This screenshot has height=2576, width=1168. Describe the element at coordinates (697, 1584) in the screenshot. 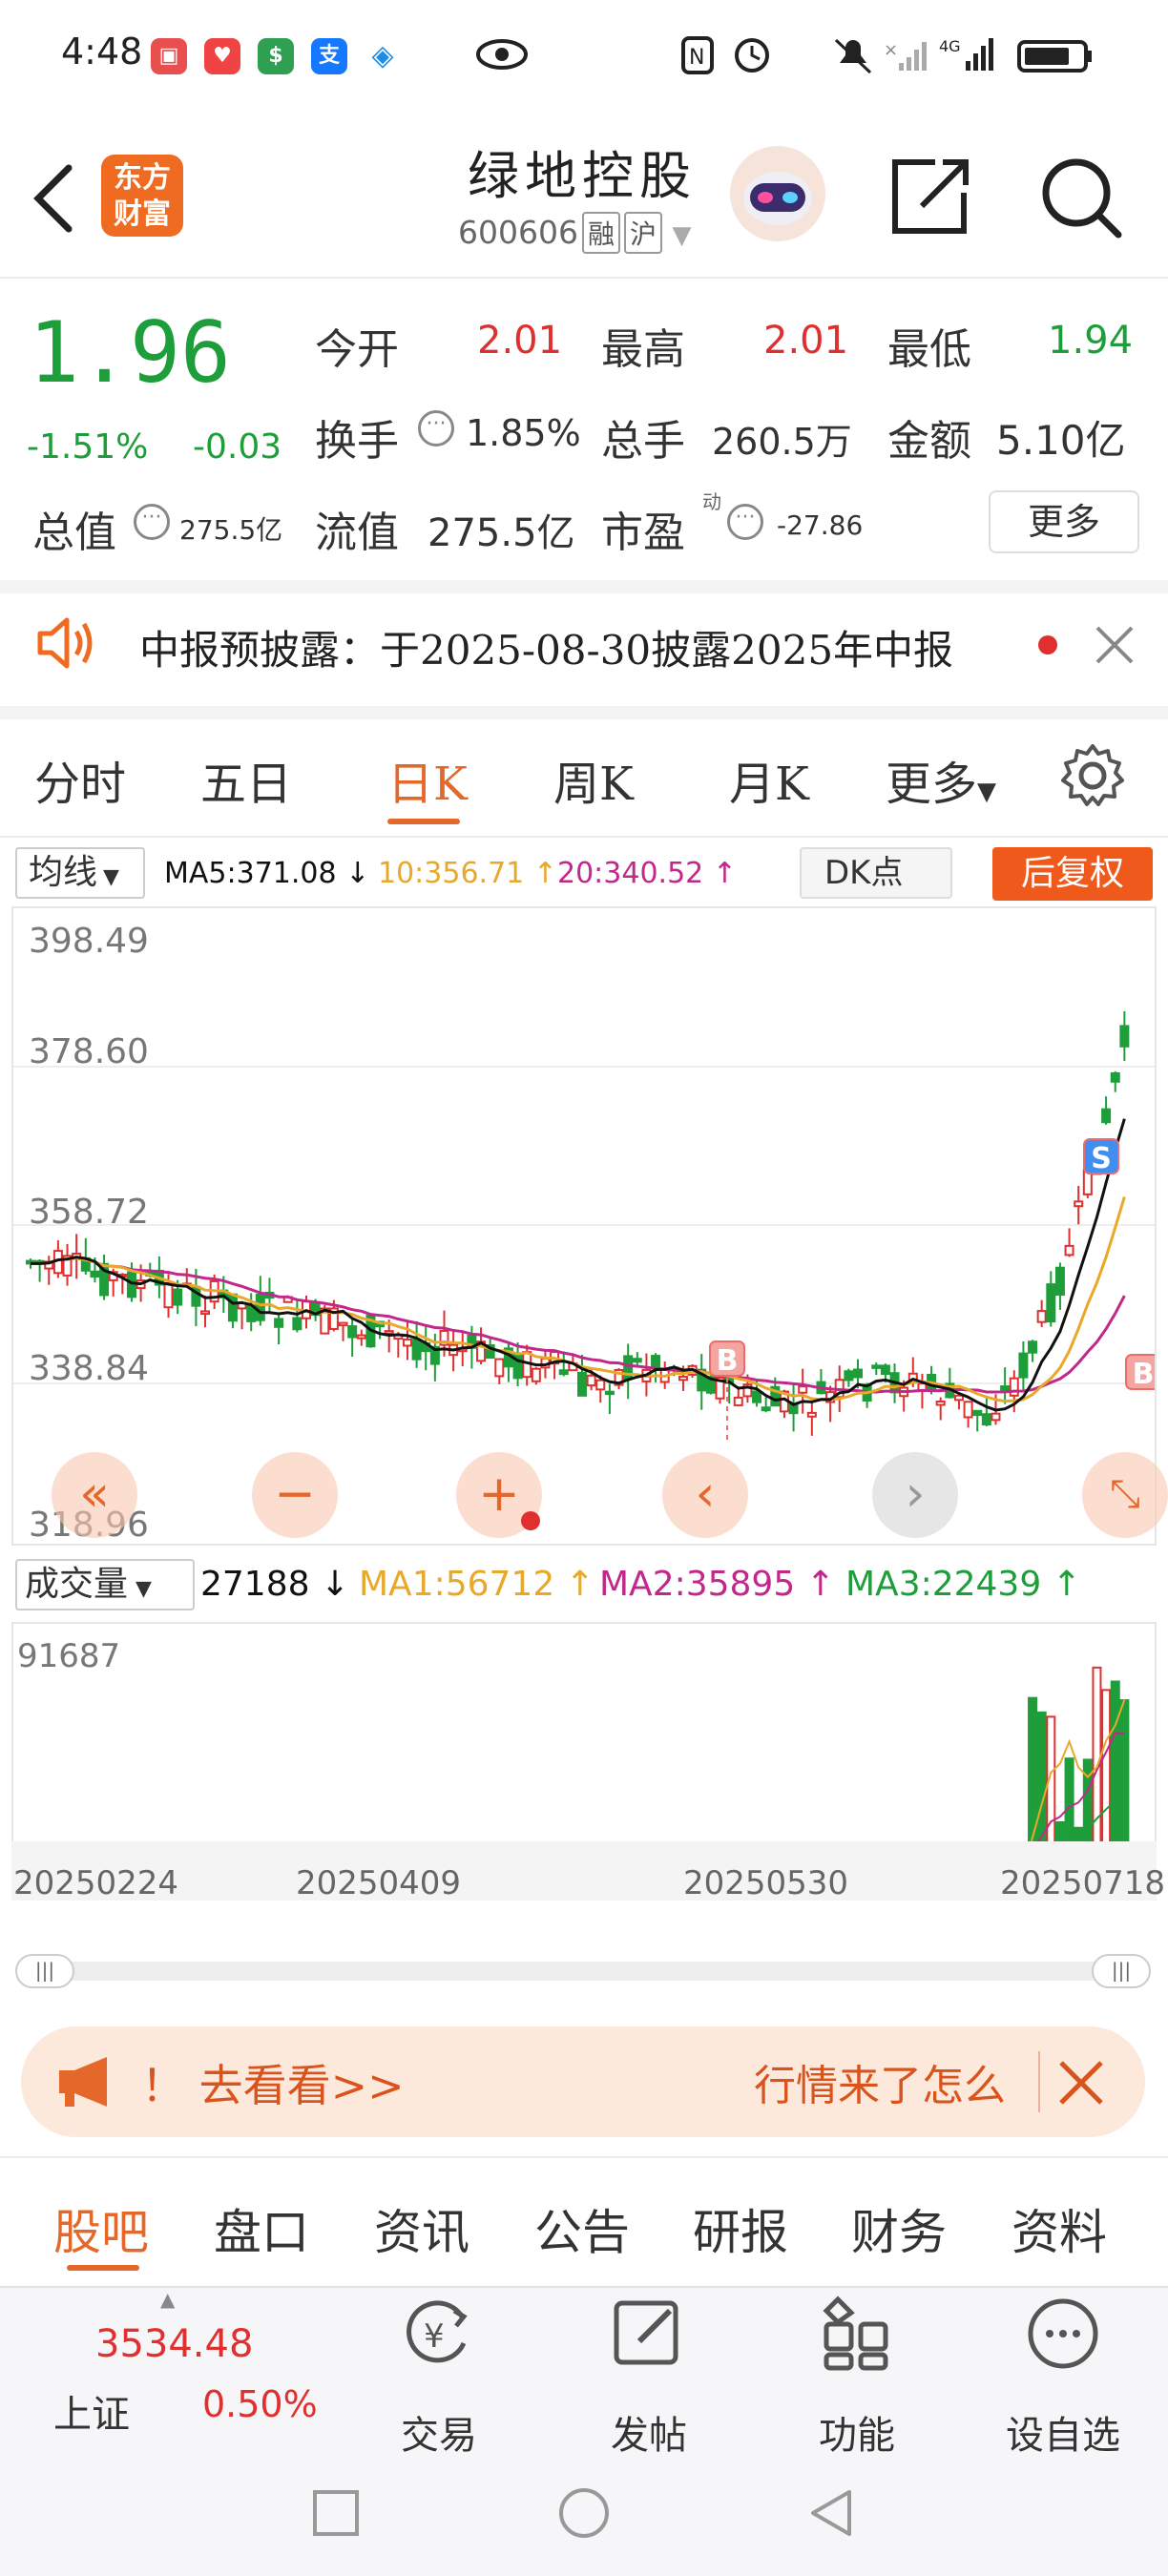

I see `vol-ma2-value: MA2:35895` at that location.